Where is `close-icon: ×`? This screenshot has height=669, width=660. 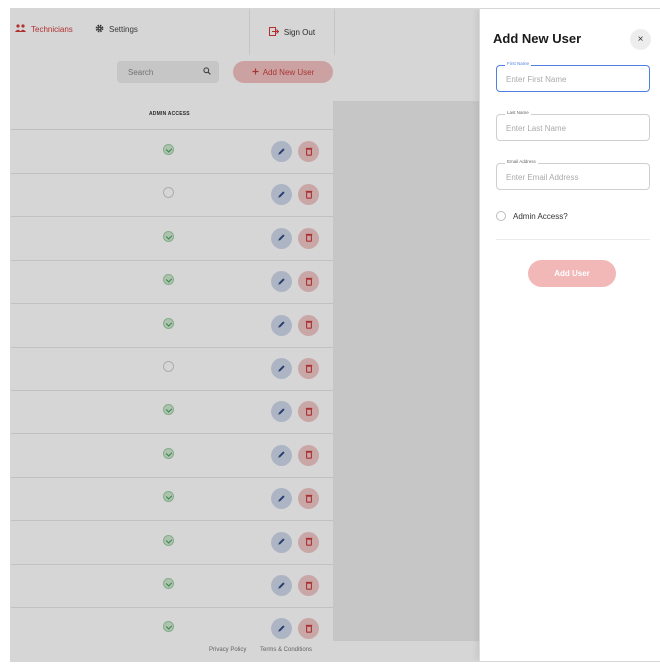
close-icon: × is located at coordinates (640, 39).